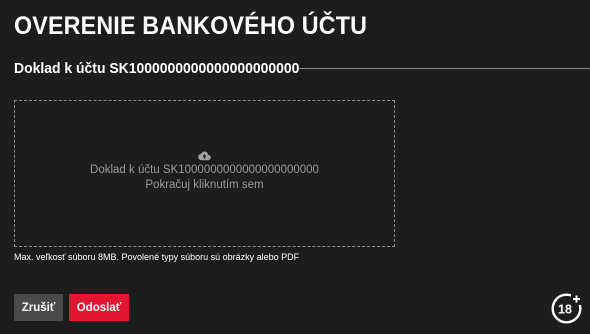 The image size is (590, 334). I want to click on dropzone-action: Pokračuj kliknutím sem, so click(204, 185).